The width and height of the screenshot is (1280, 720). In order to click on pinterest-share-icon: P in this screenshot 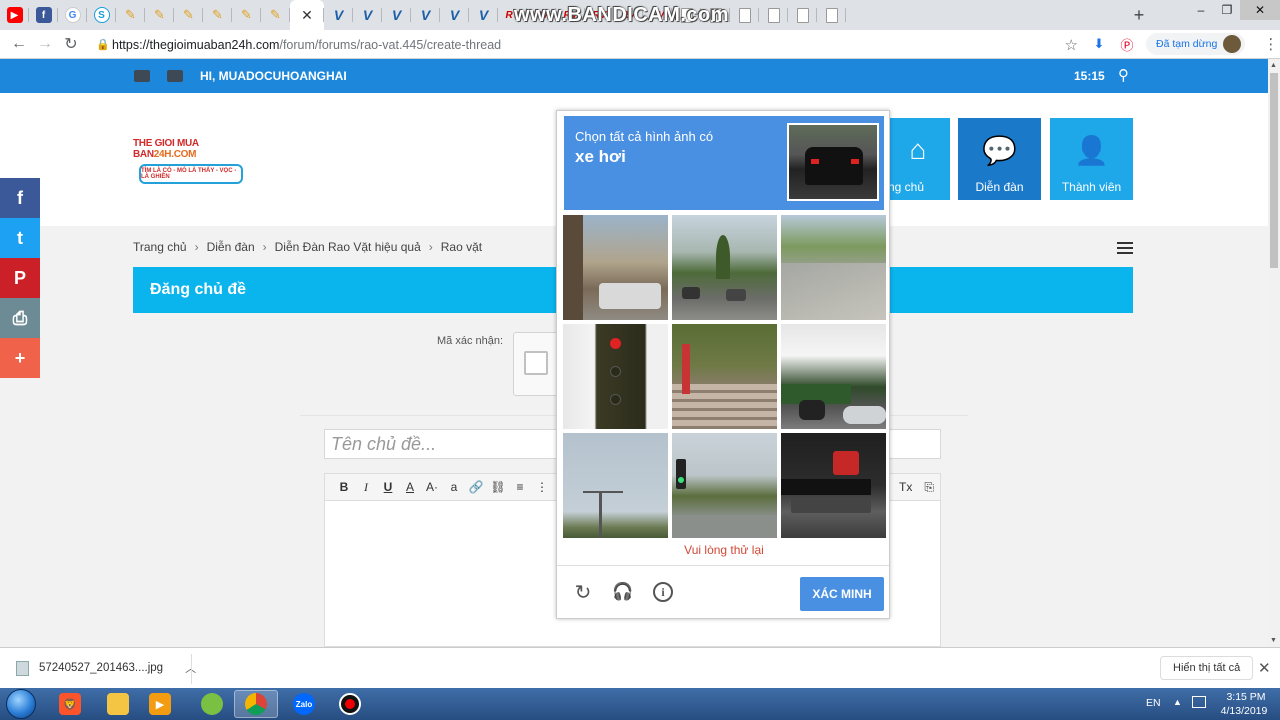, I will do `click(20, 278)`.